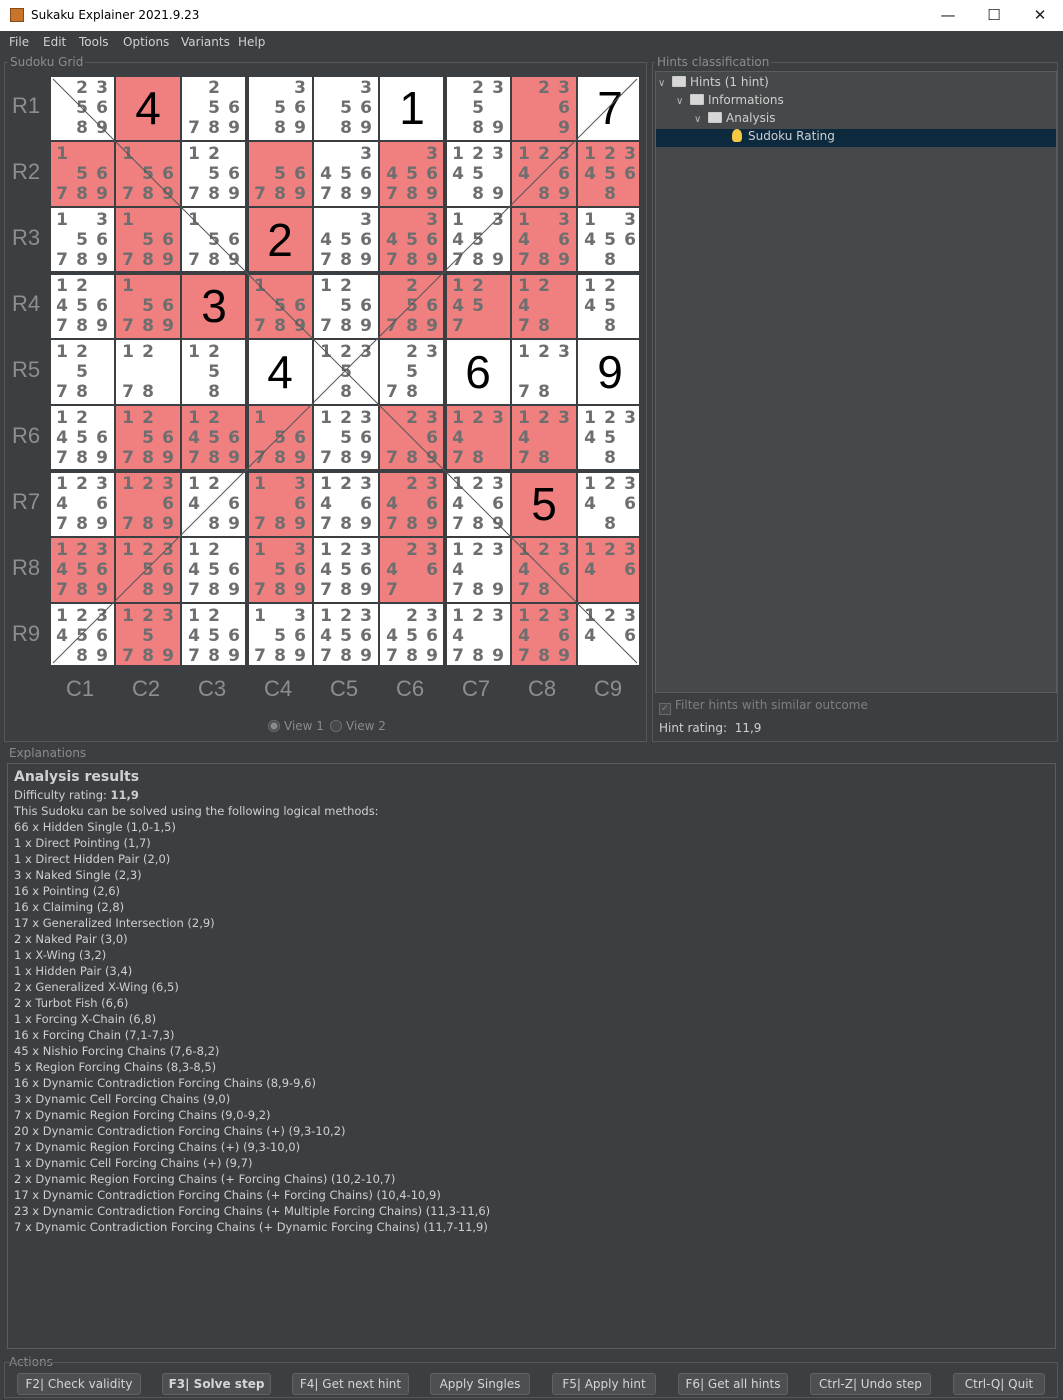 The height and width of the screenshot is (1400, 1063). Describe the element at coordinates (95, 827) in the screenshot. I see `method-line: 66 x Hidden Single (1,0-1,5)` at that location.